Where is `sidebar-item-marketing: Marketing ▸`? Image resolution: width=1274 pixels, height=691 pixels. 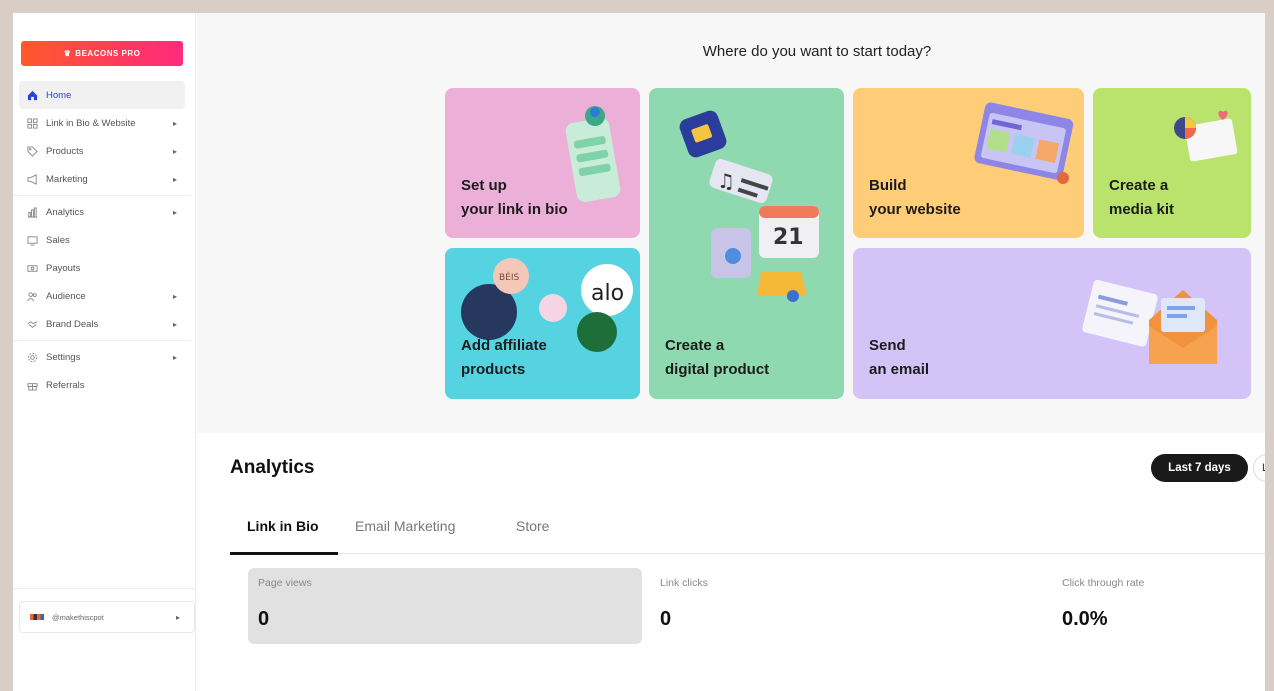
sidebar-item-marketing: Marketing ▸ is located at coordinates (102, 179).